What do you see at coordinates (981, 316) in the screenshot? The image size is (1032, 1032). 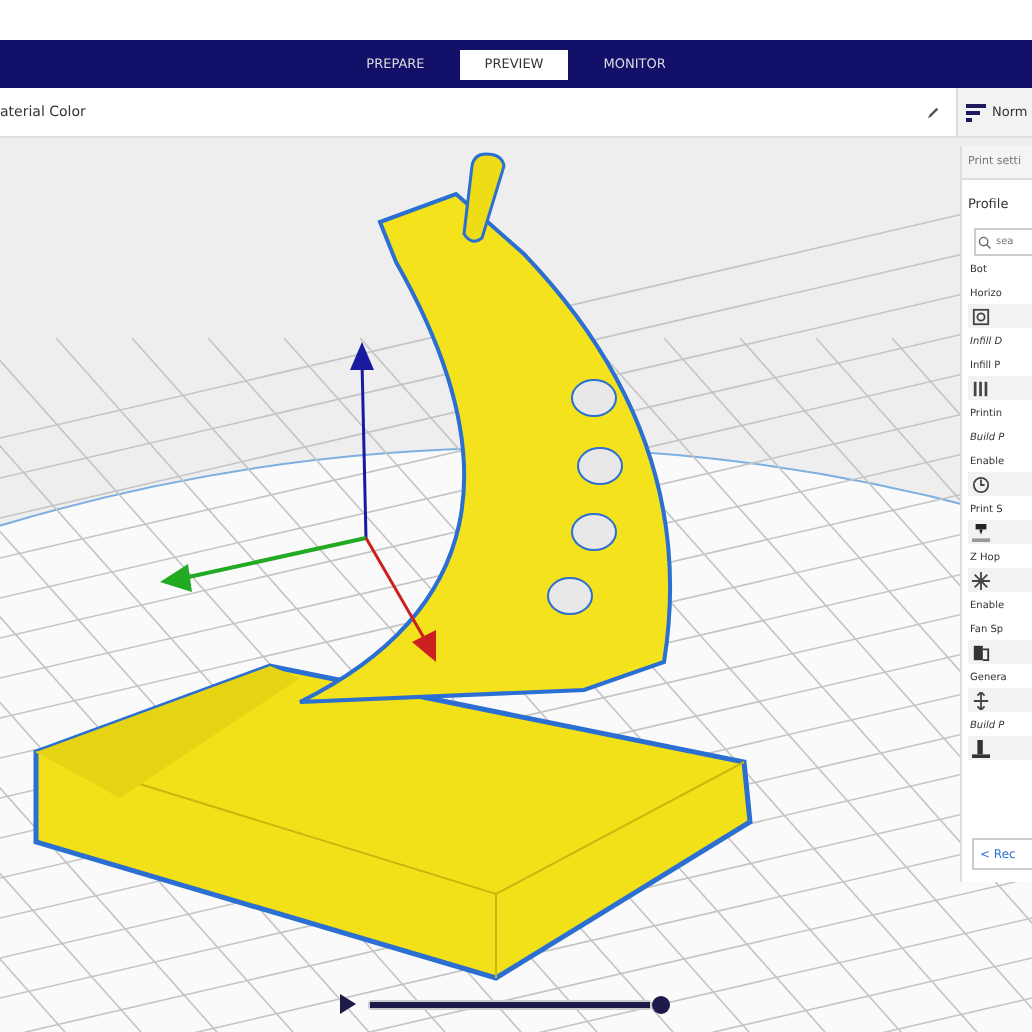 I see `square-grid-icon` at bounding box center [981, 316].